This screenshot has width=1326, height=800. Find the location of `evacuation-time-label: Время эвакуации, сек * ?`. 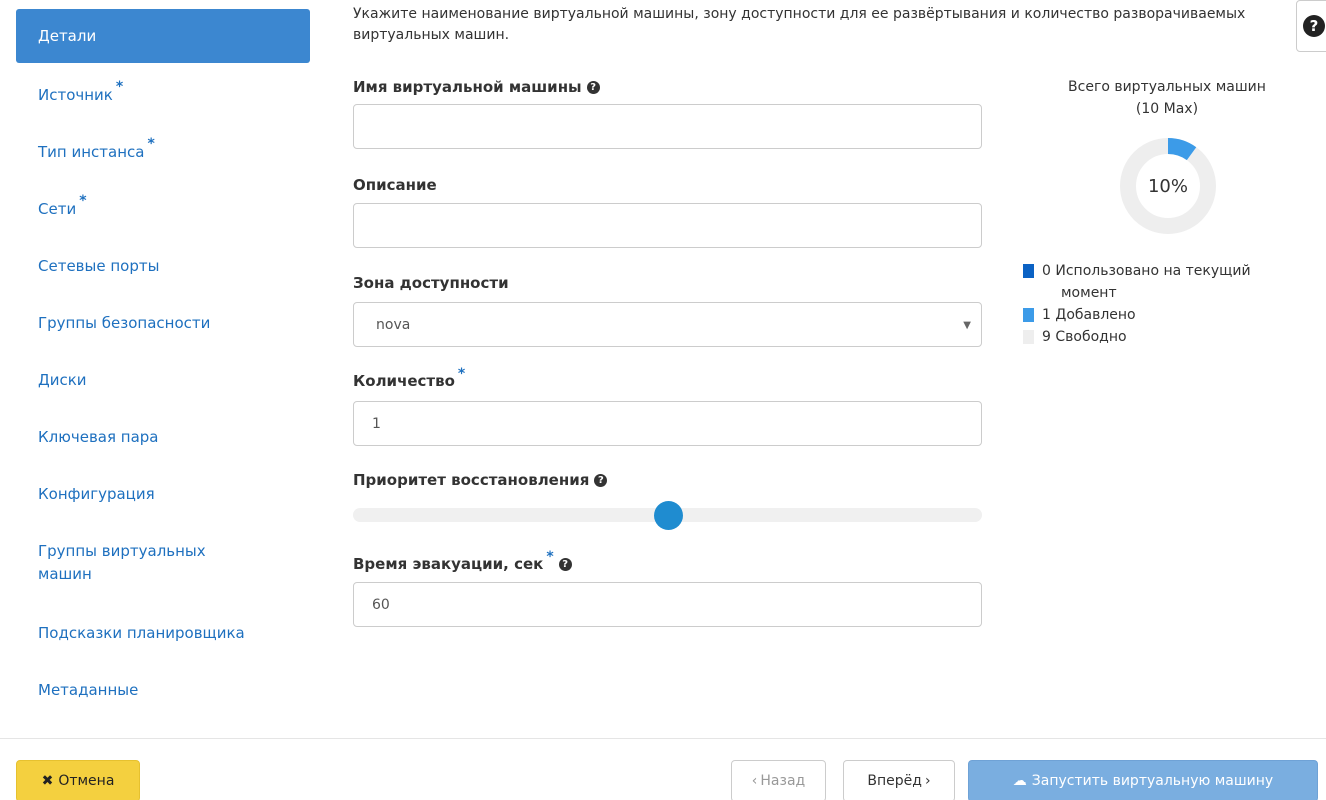

evacuation-time-label: Время эвакуации, сек * ? is located at coordinates (462, 561).